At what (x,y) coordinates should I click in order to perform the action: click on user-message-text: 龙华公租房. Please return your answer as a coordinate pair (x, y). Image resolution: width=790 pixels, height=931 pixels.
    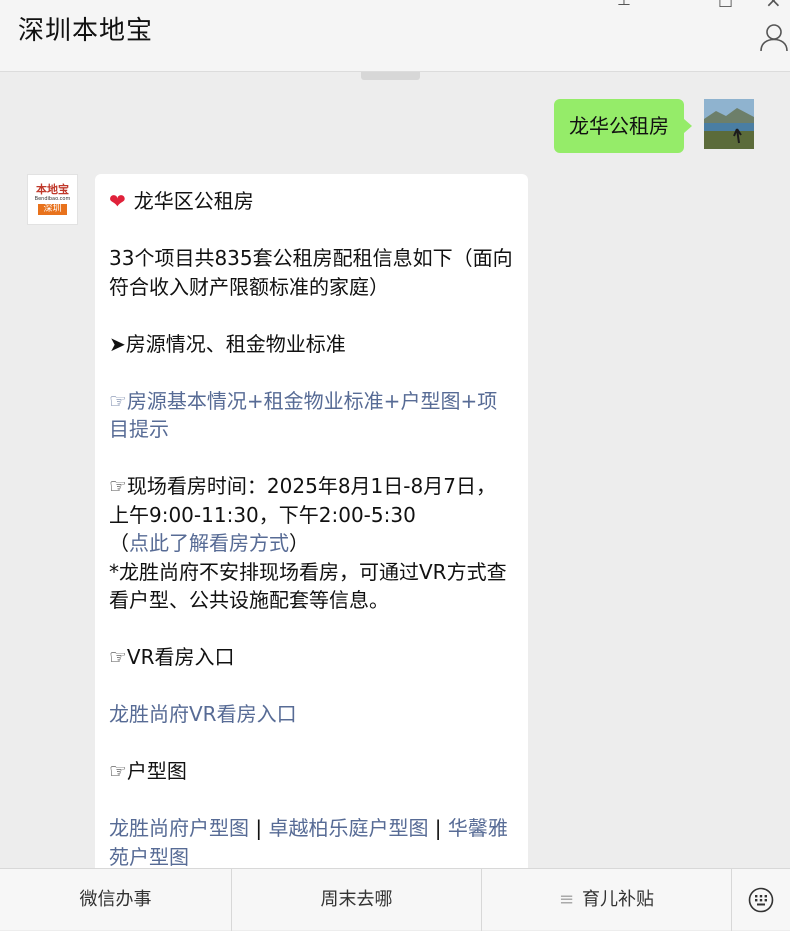
    Looking at the image, I should click on (619, 126).